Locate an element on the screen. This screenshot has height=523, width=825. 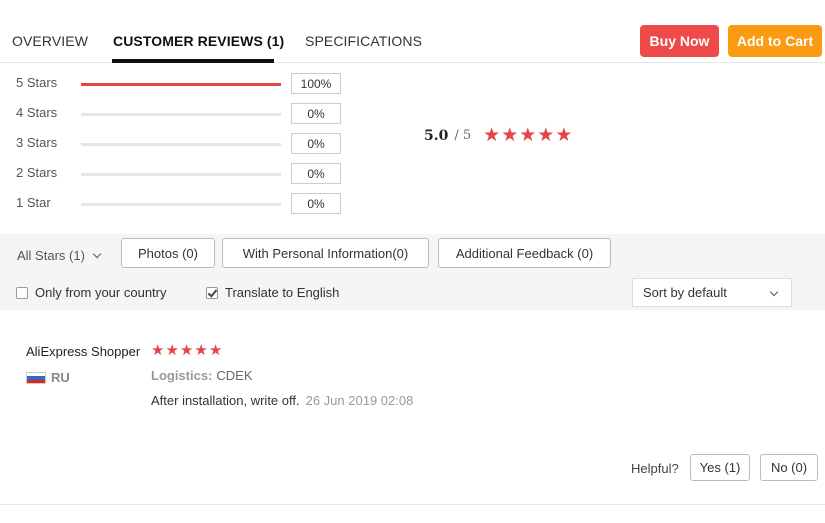
rating-row-label: 3 Stars is located at coordinates (37, 142).